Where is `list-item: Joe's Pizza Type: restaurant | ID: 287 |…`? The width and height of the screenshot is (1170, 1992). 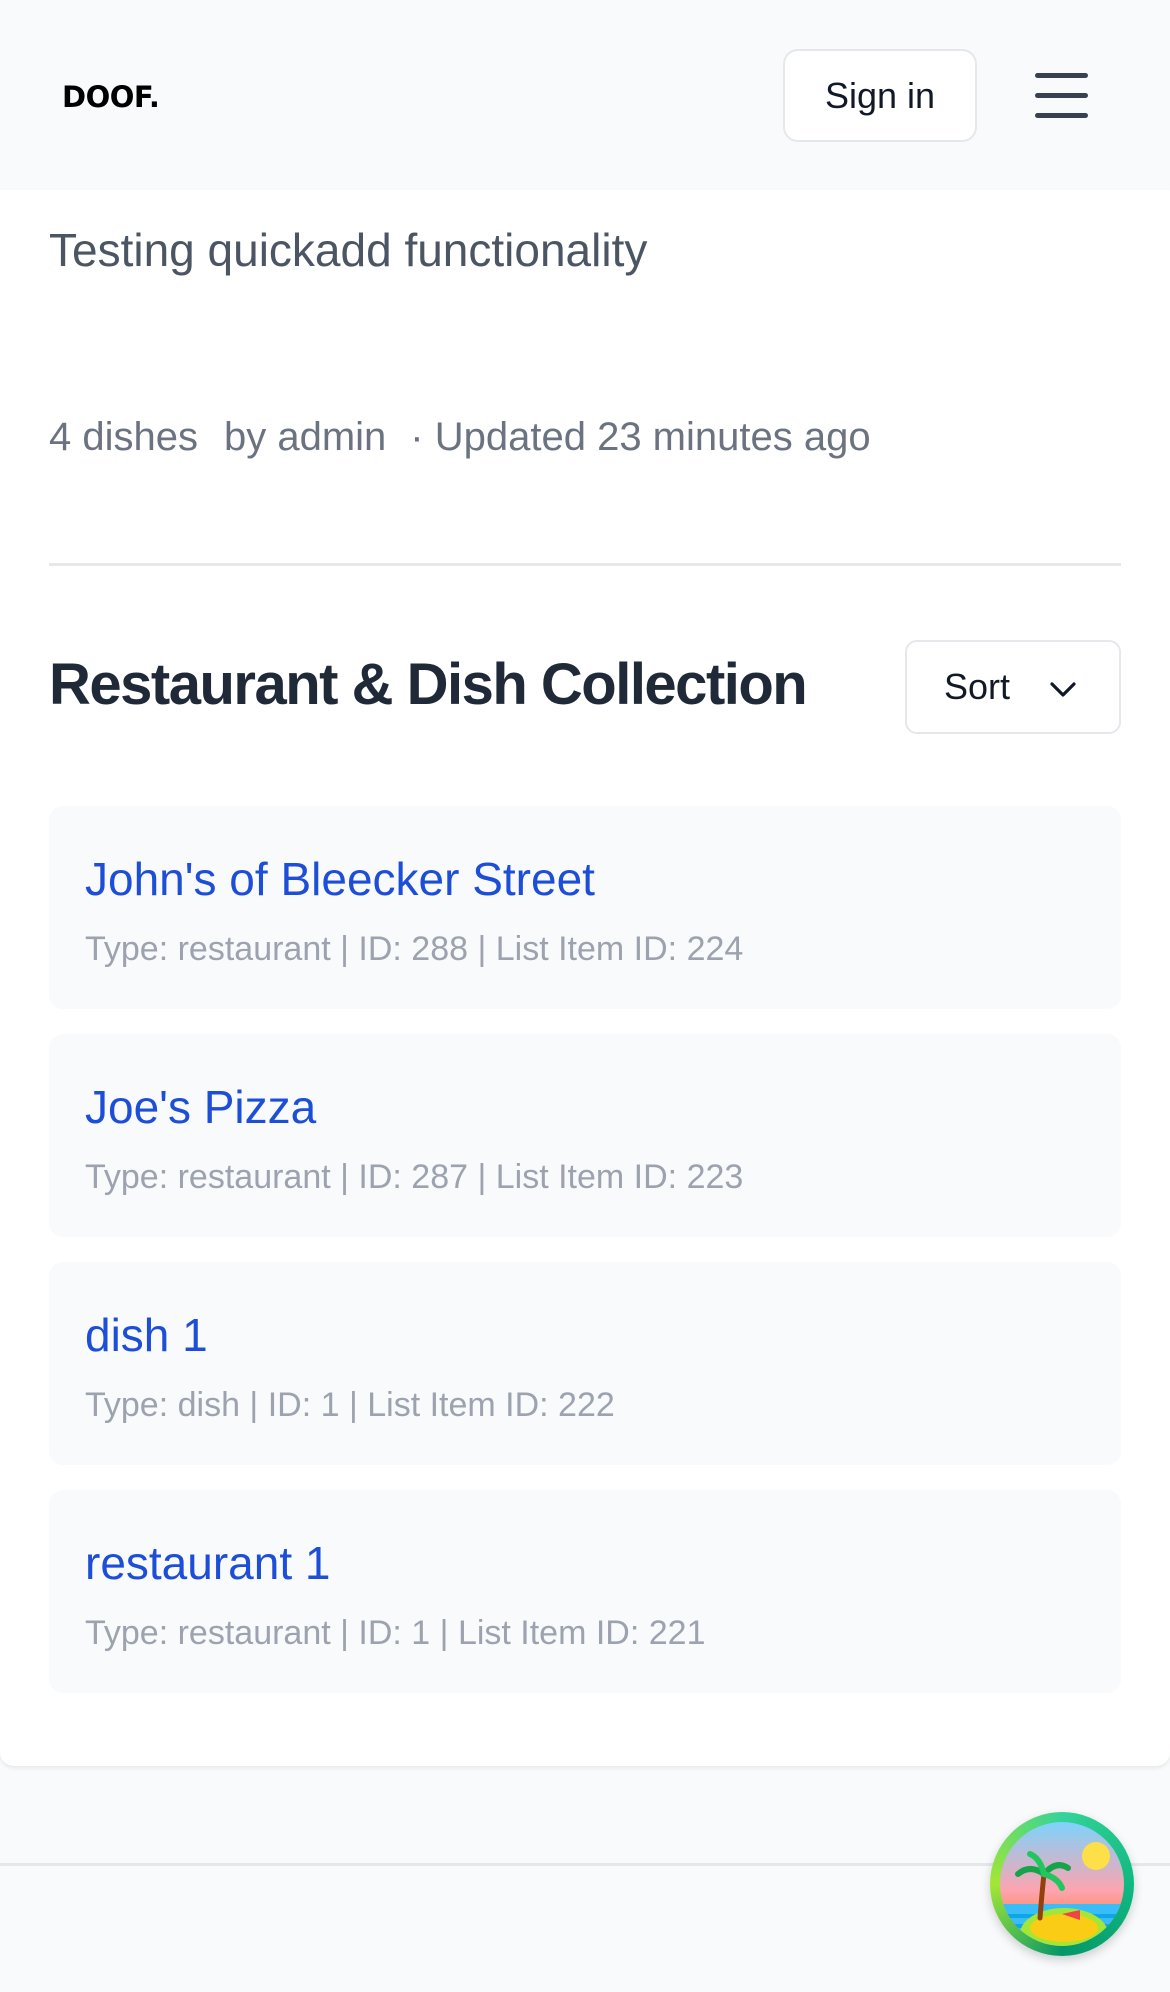 list-item: Joe's Pizza Type: restaurant | ID: 287 |… is located at coordinates (585, 1135).